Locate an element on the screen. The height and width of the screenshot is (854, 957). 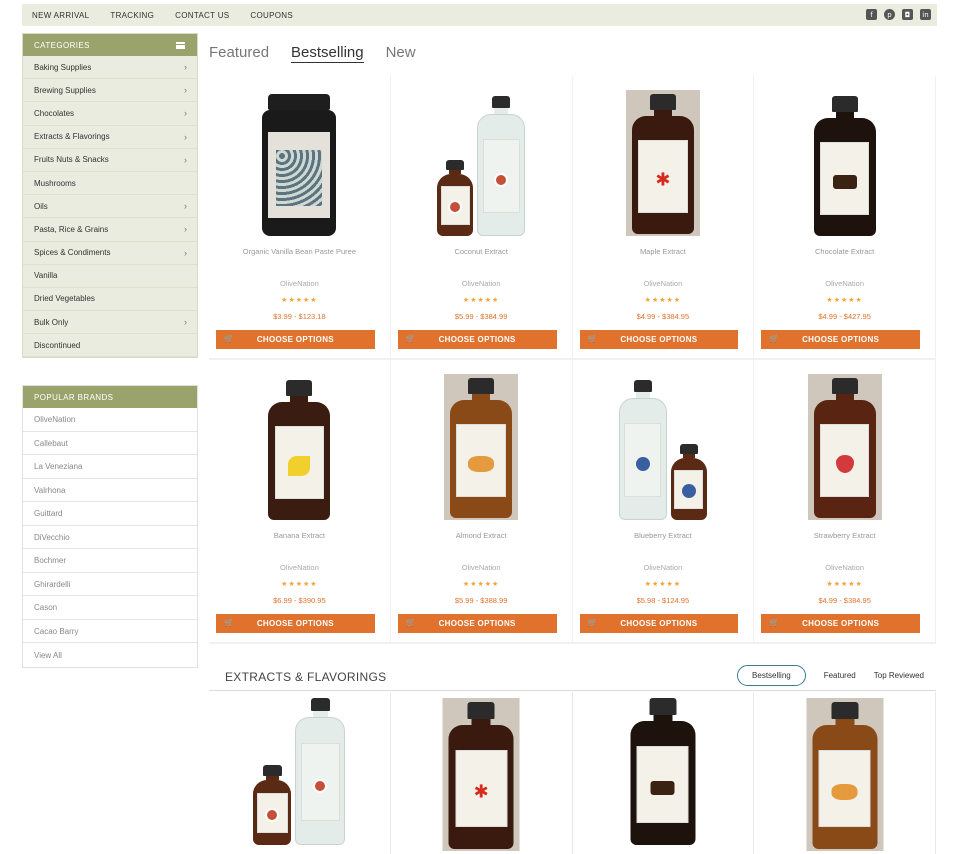
product-name: Maple Extract is located at coordinates (663, 251).